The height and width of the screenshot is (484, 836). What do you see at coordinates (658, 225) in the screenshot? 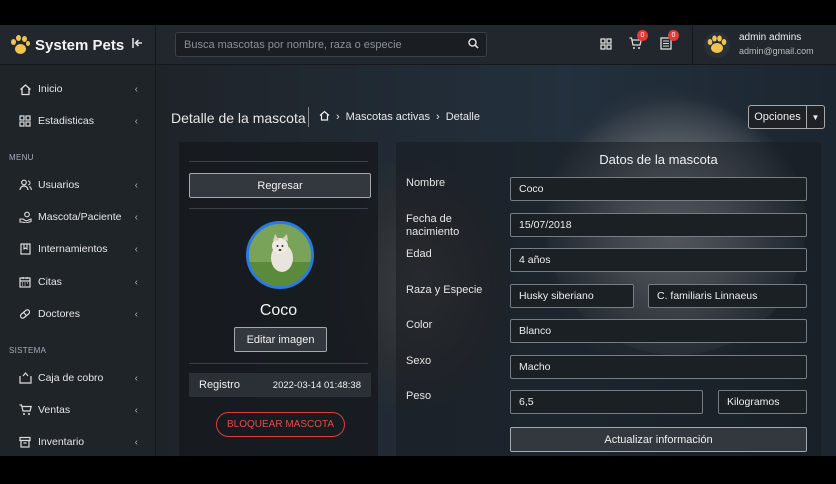
I see `fecha-nacimiento-input` at bounding box center [658, 225].